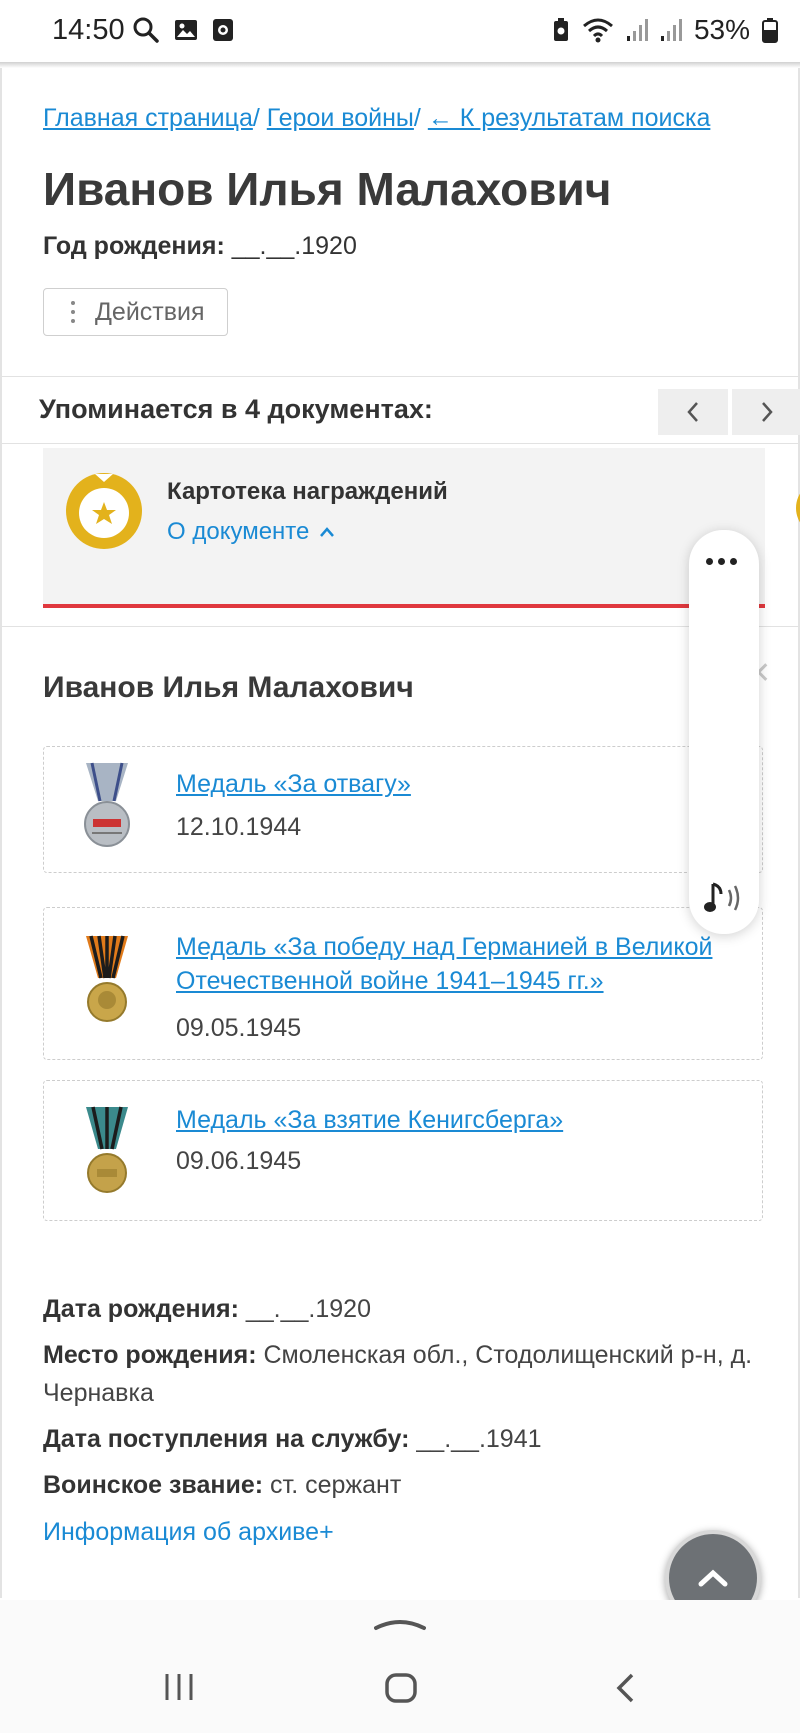  What do you see at coordinates (403, 1309) in the screenshot?
I see `birth-date-row: Дата рождения: __.__.1920` at bounding box center [403, 1309].